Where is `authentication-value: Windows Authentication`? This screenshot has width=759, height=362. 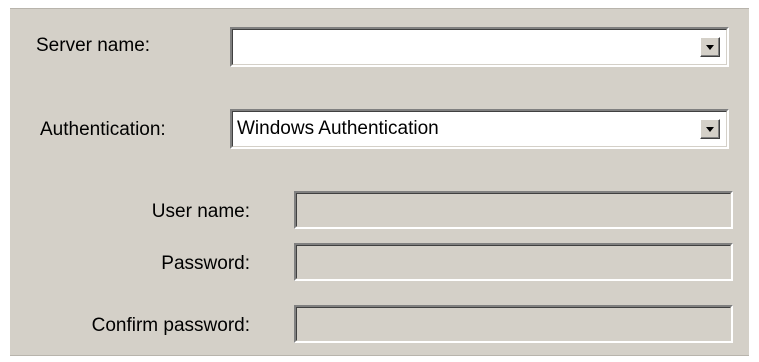 authentication-value: Windows Authentication is located at coordinates (338, 128).